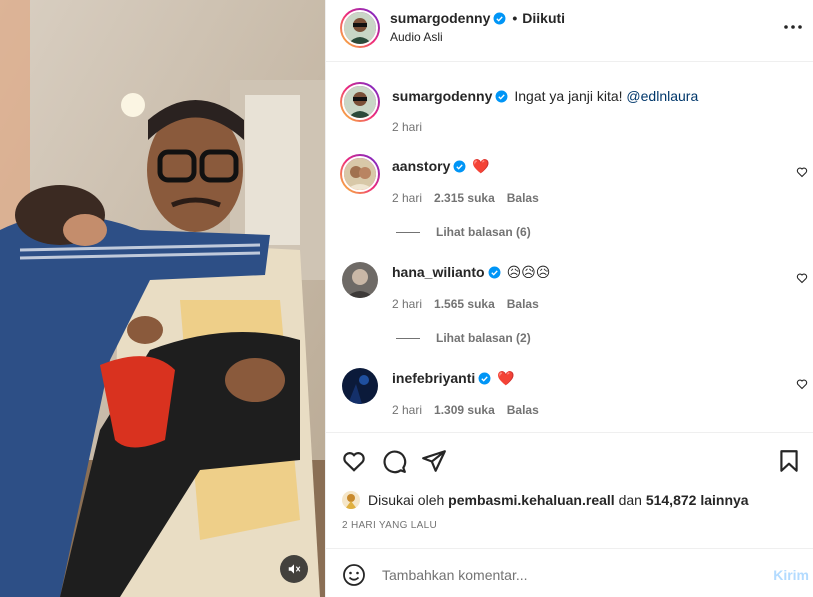 This screenshot has height=597, width=813. What do you see at coordinates (442, 96) in the screenshot?
I see `comment-username: sumargodenny` at bounding box center [442, 96].